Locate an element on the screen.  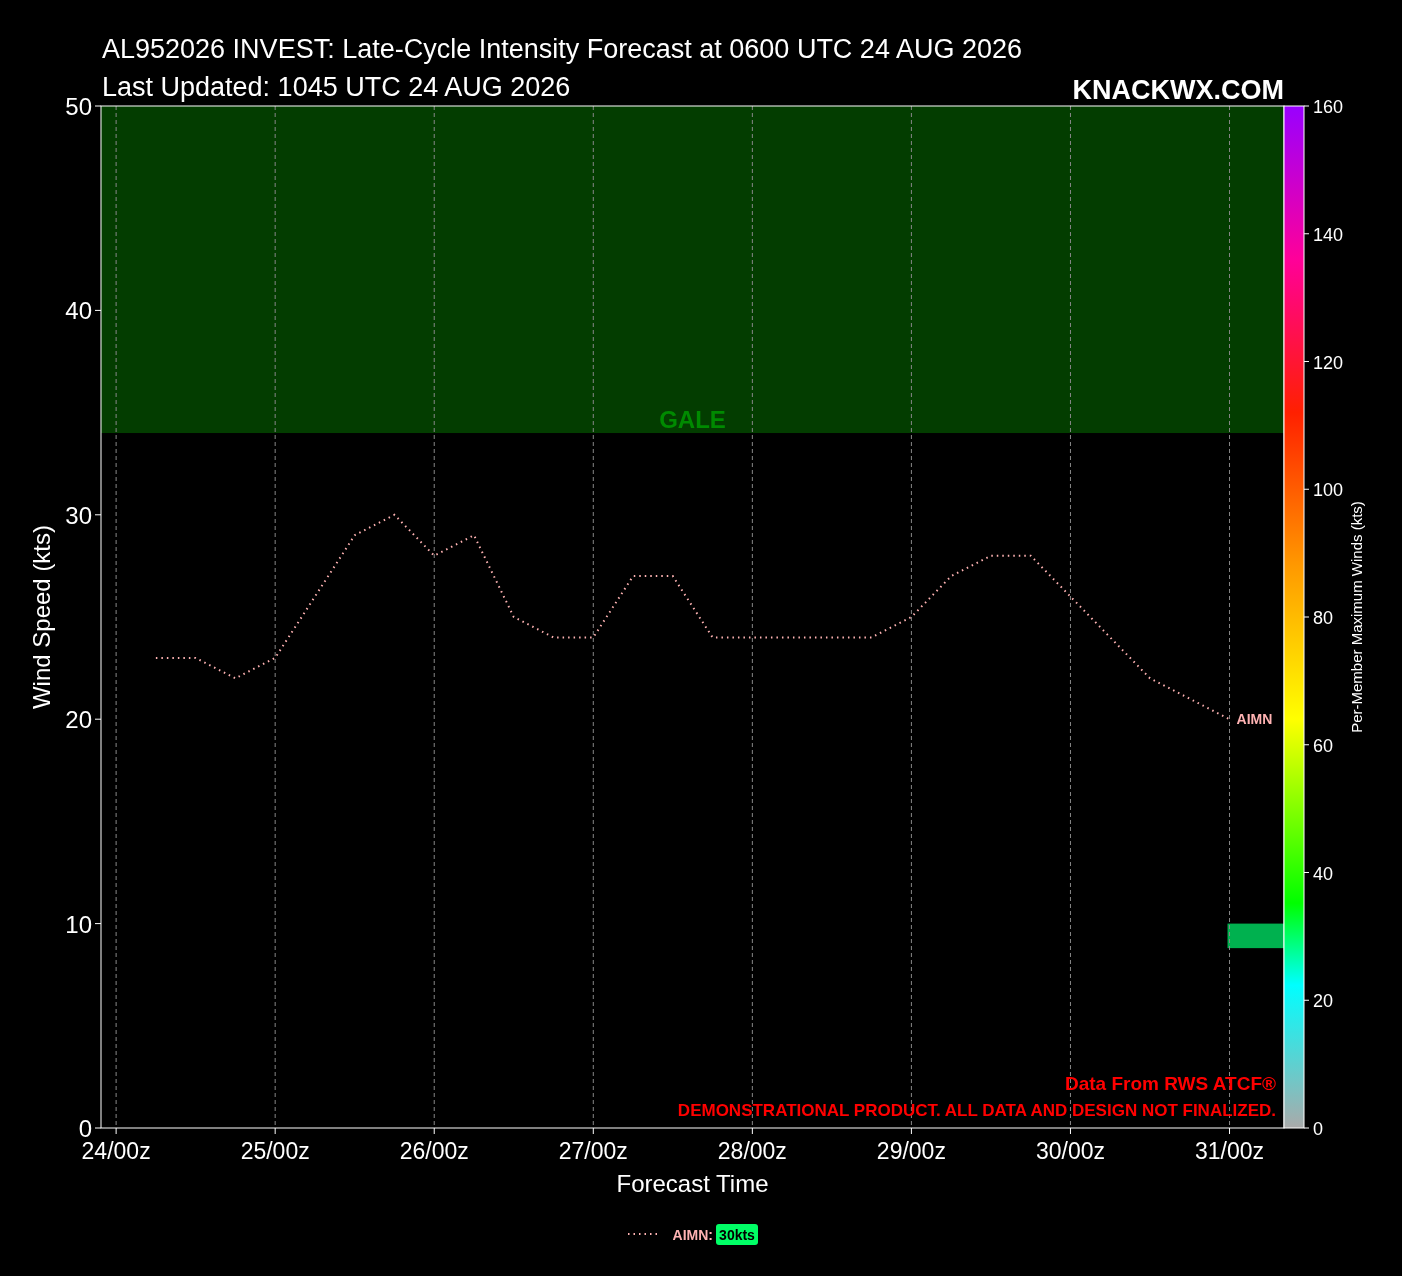
data-note: DEMONSTRATIONAL PRODUCT. ALL DATA AND DESIGN NOT FINALIZED. is located at coordinates (976, 1110).